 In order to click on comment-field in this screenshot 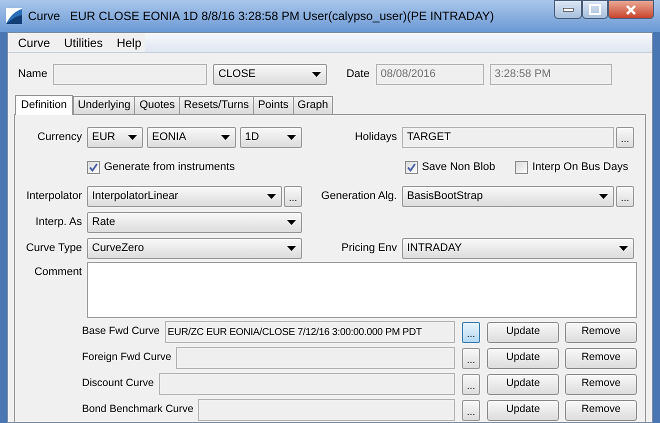, I will do `click(362, 290)`.